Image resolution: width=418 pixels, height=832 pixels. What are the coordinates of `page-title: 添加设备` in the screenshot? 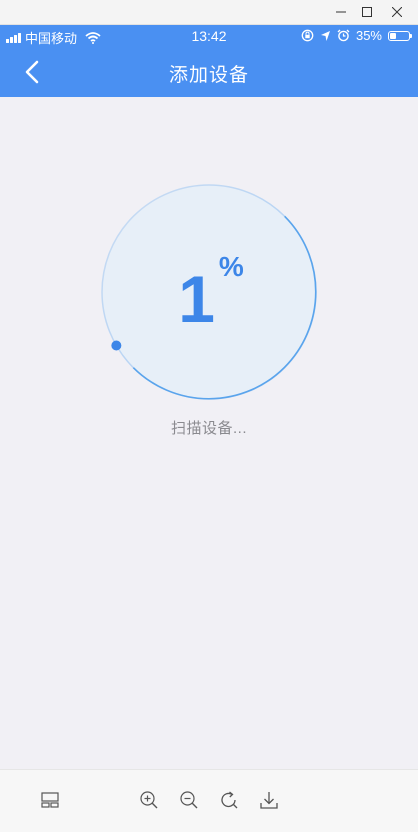 It's located at (208, 75).